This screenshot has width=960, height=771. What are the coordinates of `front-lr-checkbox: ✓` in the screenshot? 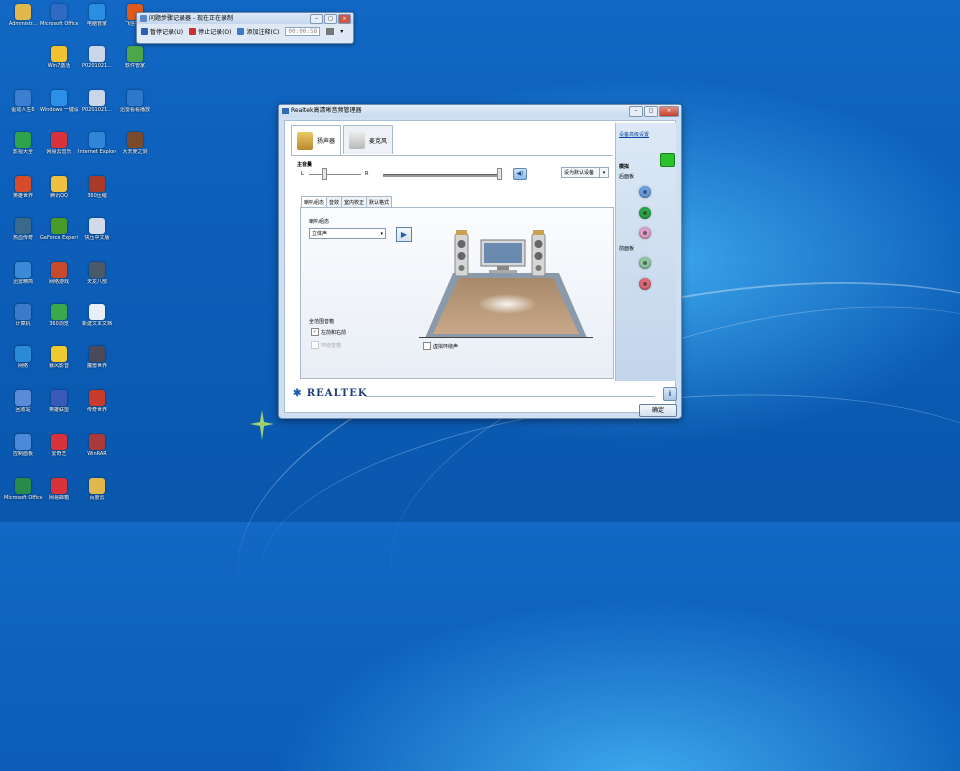 It's located at (315, 332).